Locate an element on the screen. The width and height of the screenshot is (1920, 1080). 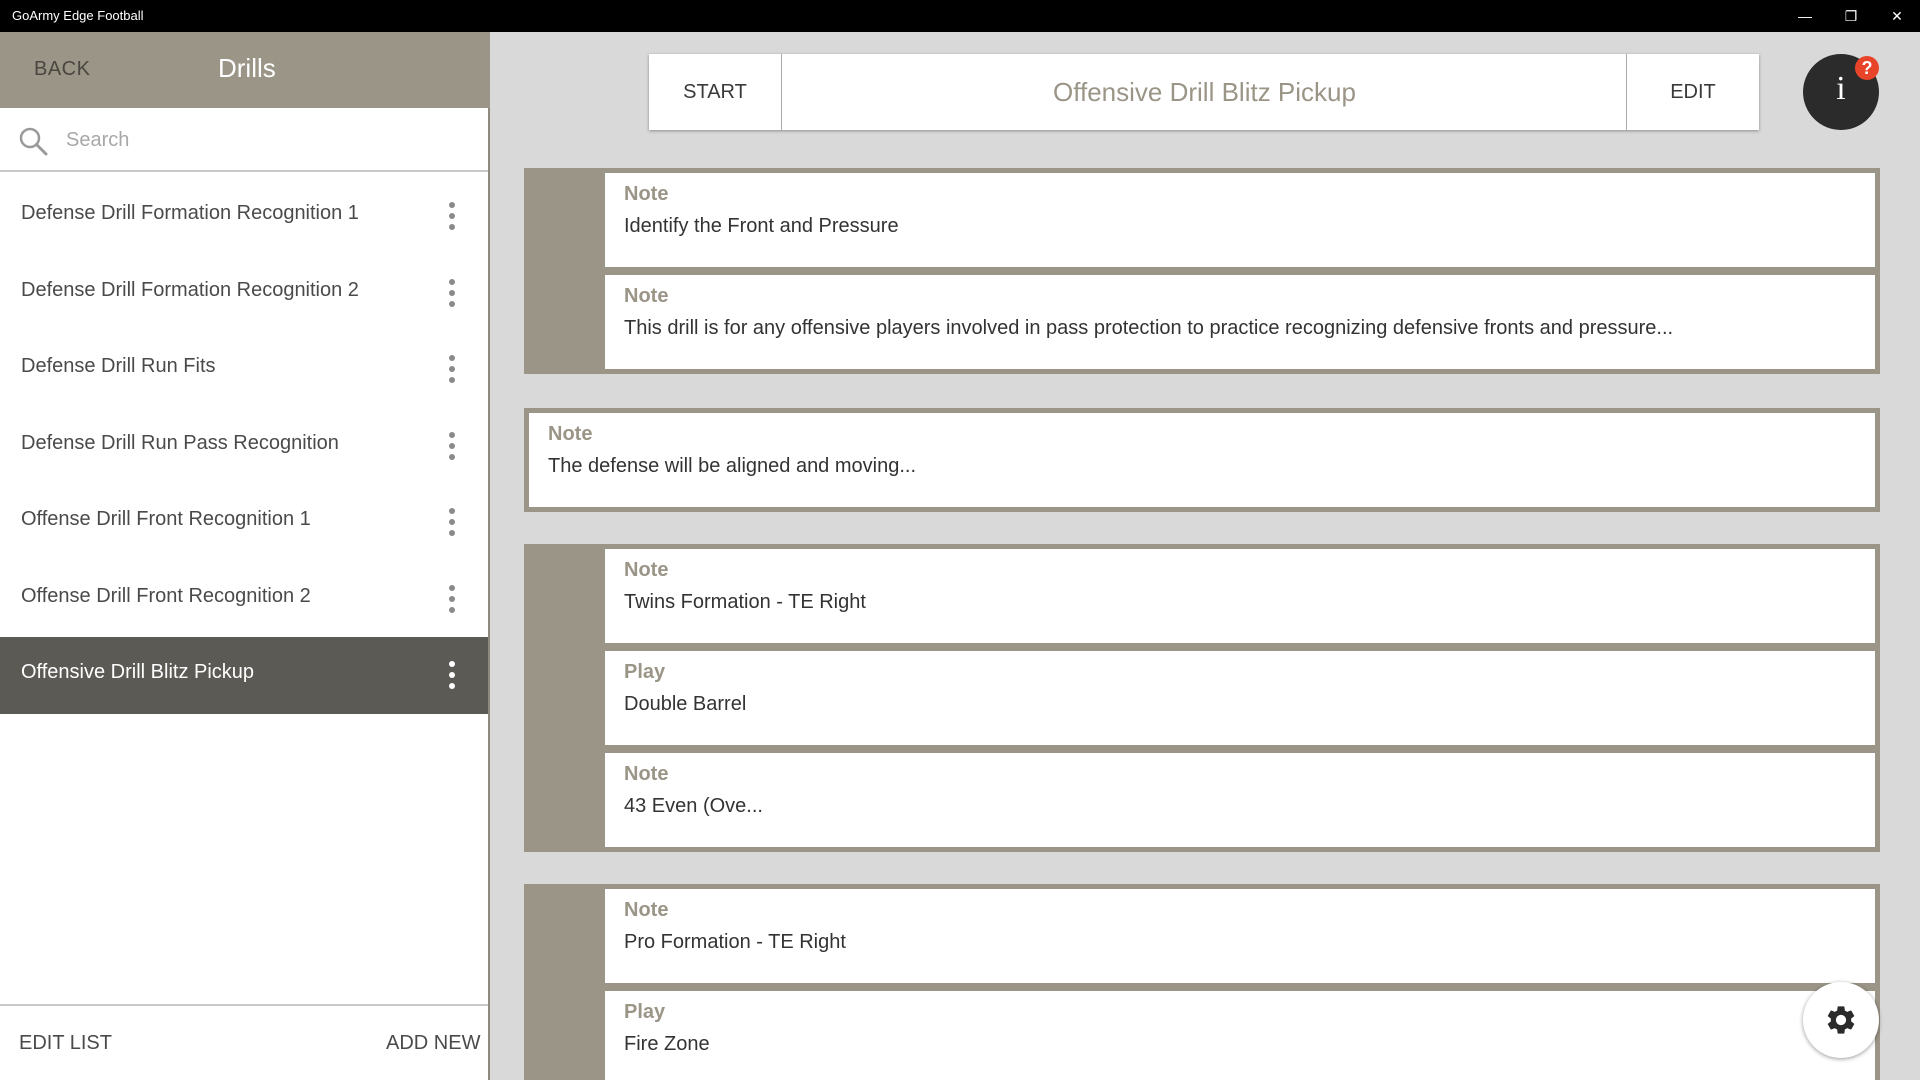
start-button: START is located at coordinates (715, 92).